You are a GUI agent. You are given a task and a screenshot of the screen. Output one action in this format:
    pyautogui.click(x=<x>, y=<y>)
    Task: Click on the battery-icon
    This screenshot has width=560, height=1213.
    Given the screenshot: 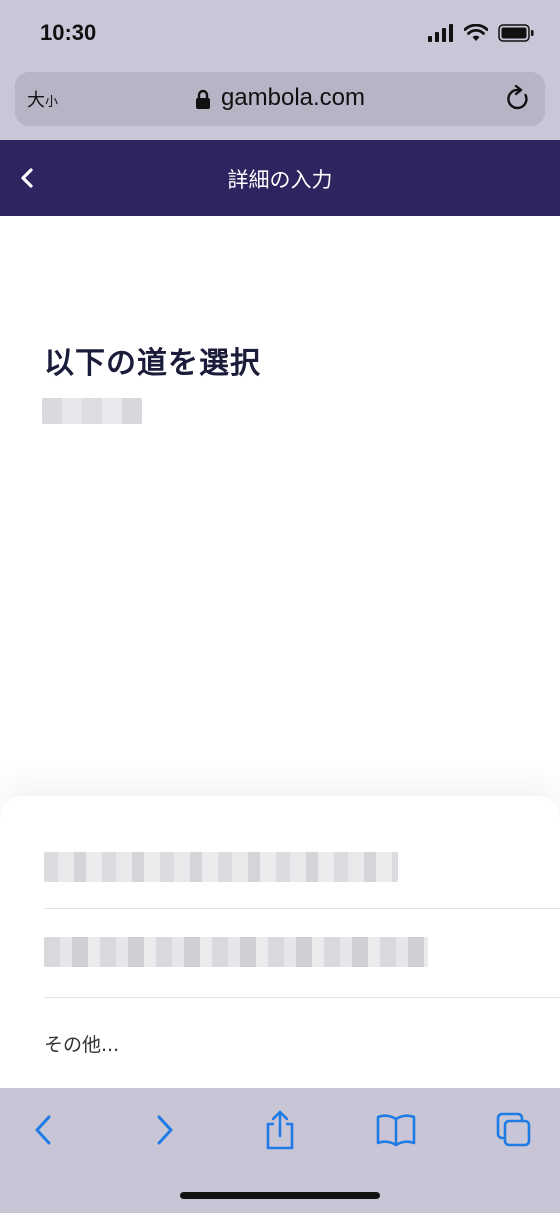 What is the action you would take?
    pyautogui.click(x=516, y=33)
    